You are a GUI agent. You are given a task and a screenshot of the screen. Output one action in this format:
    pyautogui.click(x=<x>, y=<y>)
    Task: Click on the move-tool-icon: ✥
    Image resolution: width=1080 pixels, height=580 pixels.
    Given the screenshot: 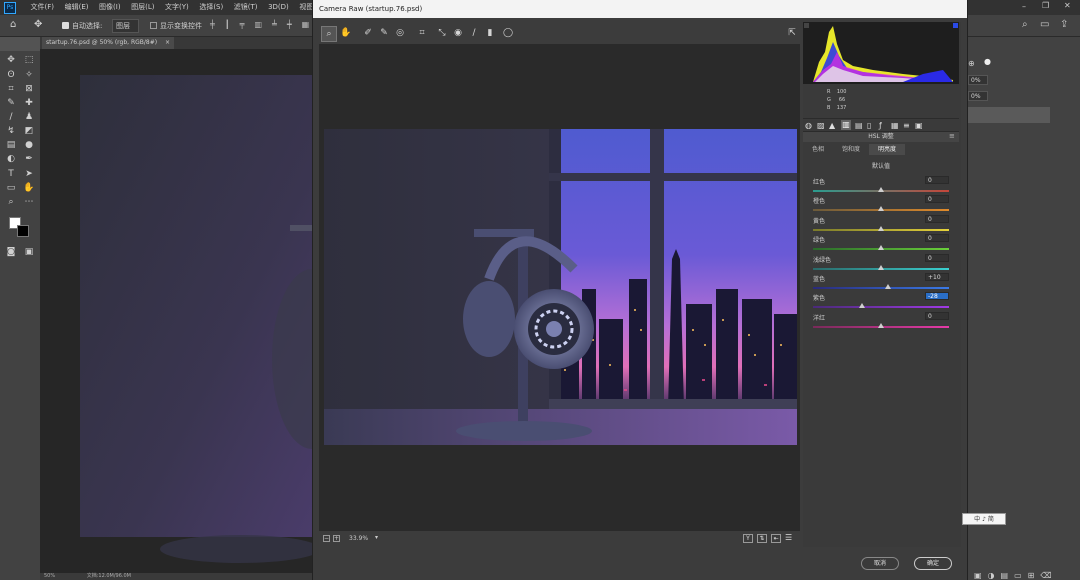 What is the action you would take?
    pyautogui.click(x=38, y=24)
    